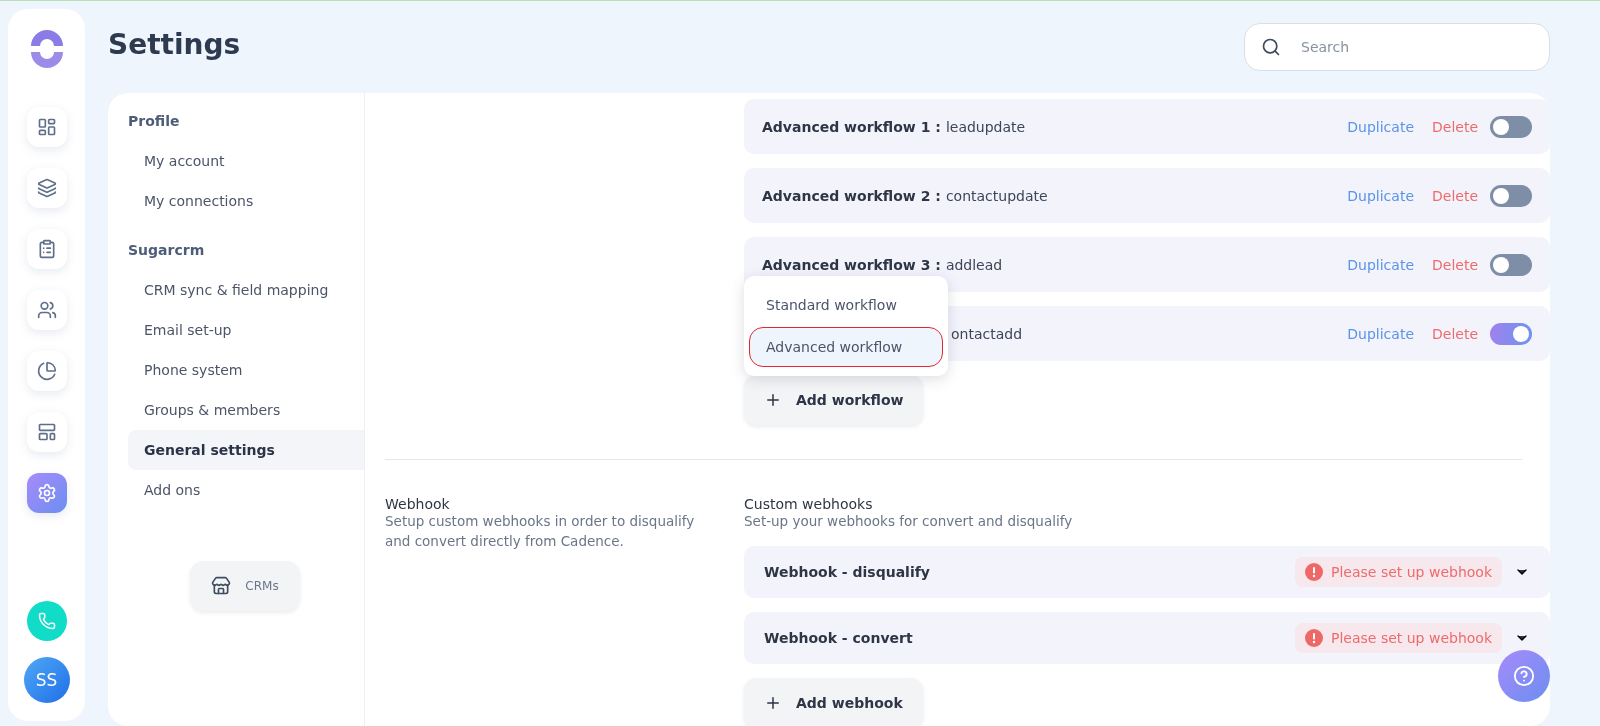  What do you see at coordinates (418, 504) in the screenshot?
I see `section-title: Webhook` at bounding box center [418, 504].